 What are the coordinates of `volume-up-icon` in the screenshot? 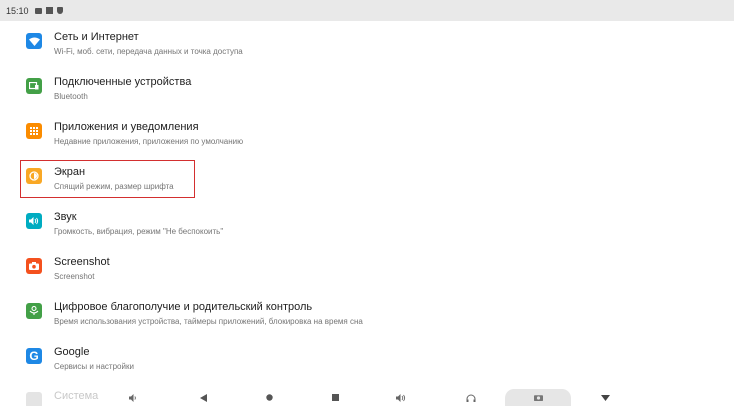 It's located at (401, 397).